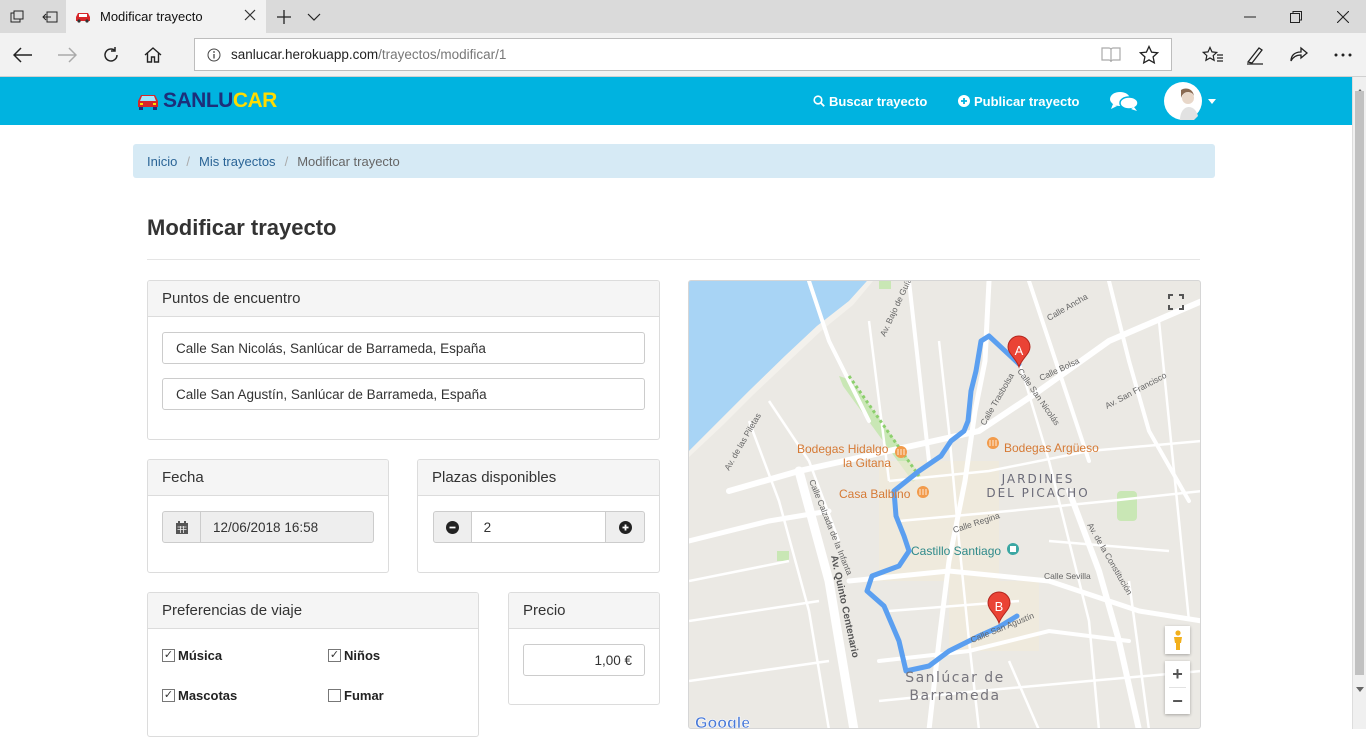 The width and height of the screenshot is (1366, 737). Describe the element at coordinates (153, 55) in the screenshot. I see `home-icon` at that location.